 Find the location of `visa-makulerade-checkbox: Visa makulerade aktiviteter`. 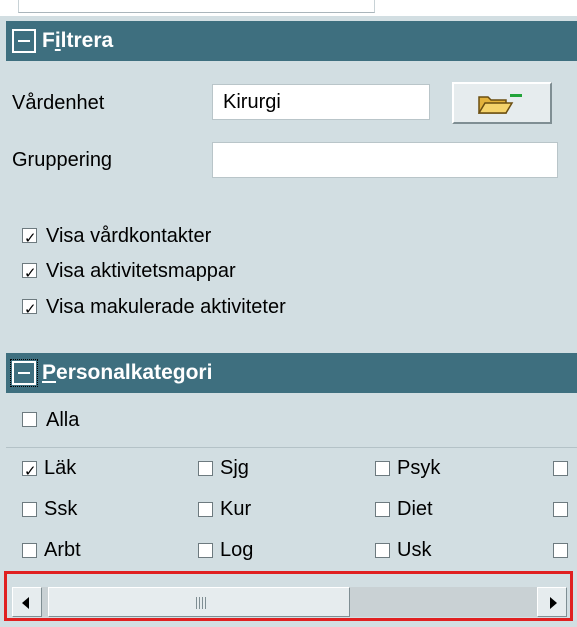

visa-makulerade-checkbox: Visa makulerade aktiviteter is located at coordinates (154, 307).